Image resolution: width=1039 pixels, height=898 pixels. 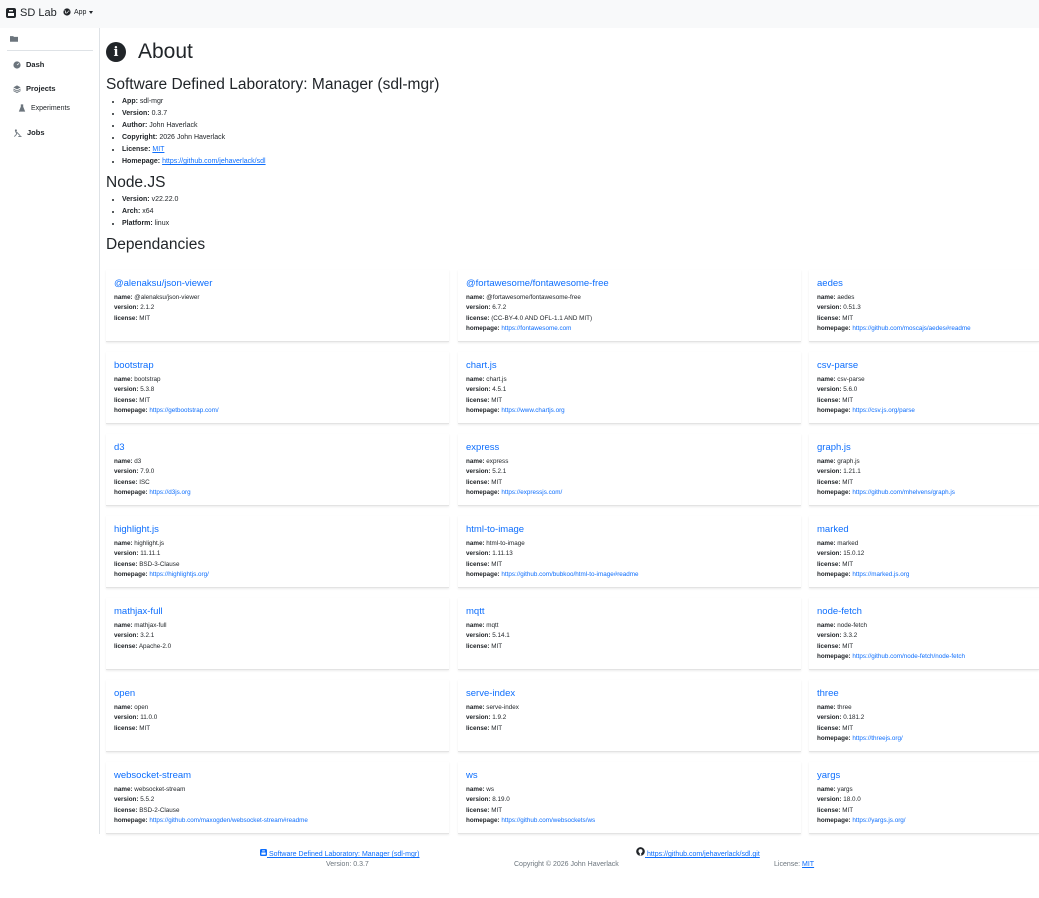 I want to click on dependency-title: html-to-image, so click(x=495, y=529).